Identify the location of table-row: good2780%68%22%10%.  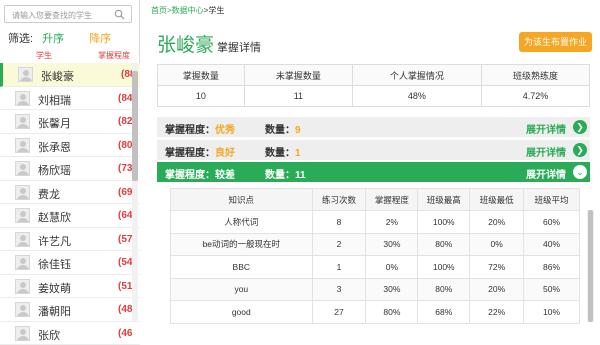
(375, 312).